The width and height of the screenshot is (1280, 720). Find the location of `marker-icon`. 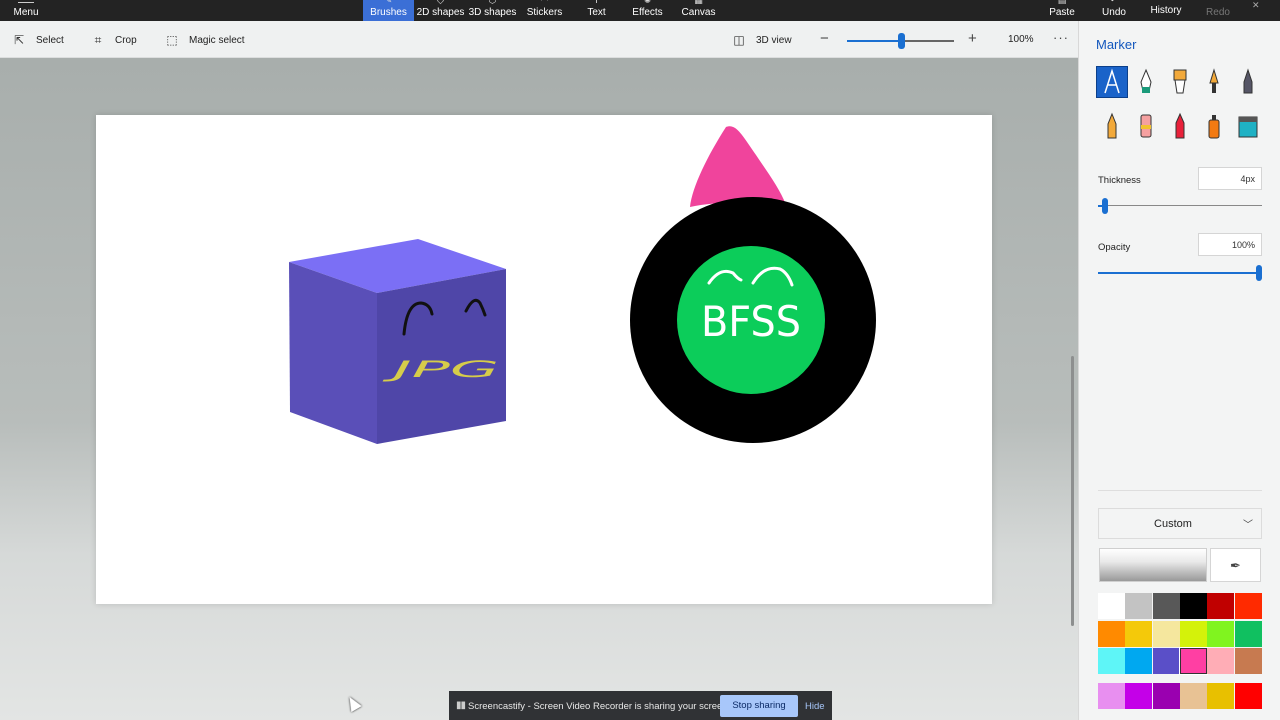

marker-icon is located at coordinates (1112, 81).